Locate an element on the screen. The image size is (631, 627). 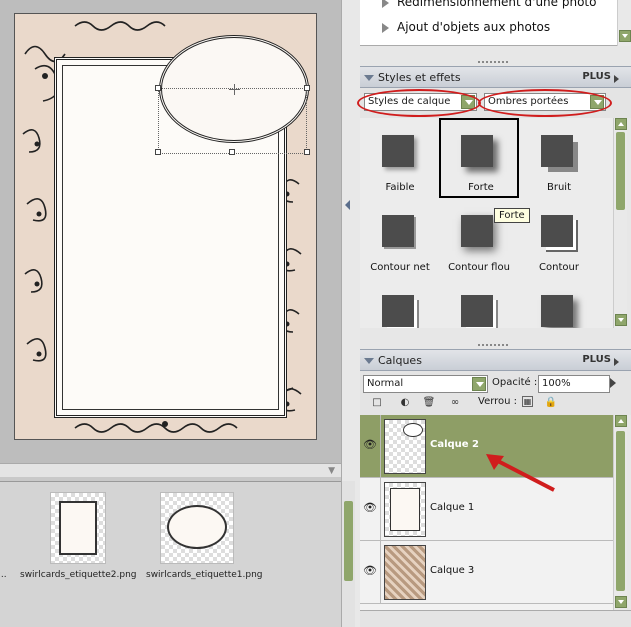
lock-transparency-icon: ▦ is located at coordinates (527, 401).